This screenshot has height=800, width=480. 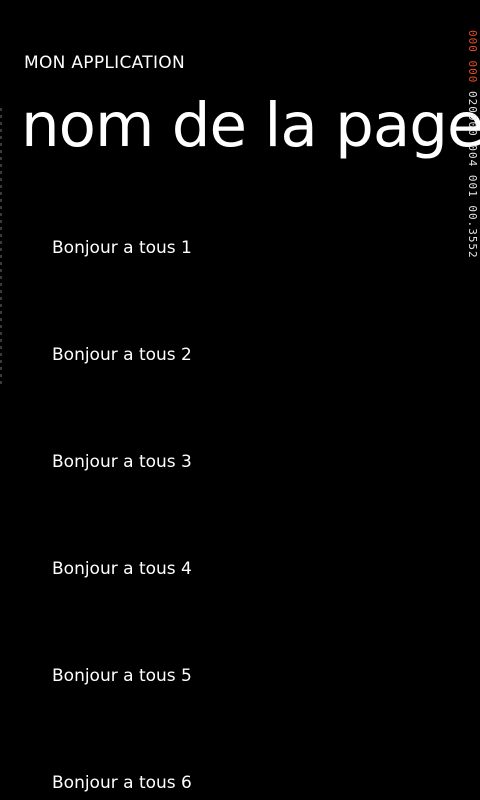 I want to click on frame-rate-counters: 000 000 020000 004 001 00.3552, so click(x=472, y=210).